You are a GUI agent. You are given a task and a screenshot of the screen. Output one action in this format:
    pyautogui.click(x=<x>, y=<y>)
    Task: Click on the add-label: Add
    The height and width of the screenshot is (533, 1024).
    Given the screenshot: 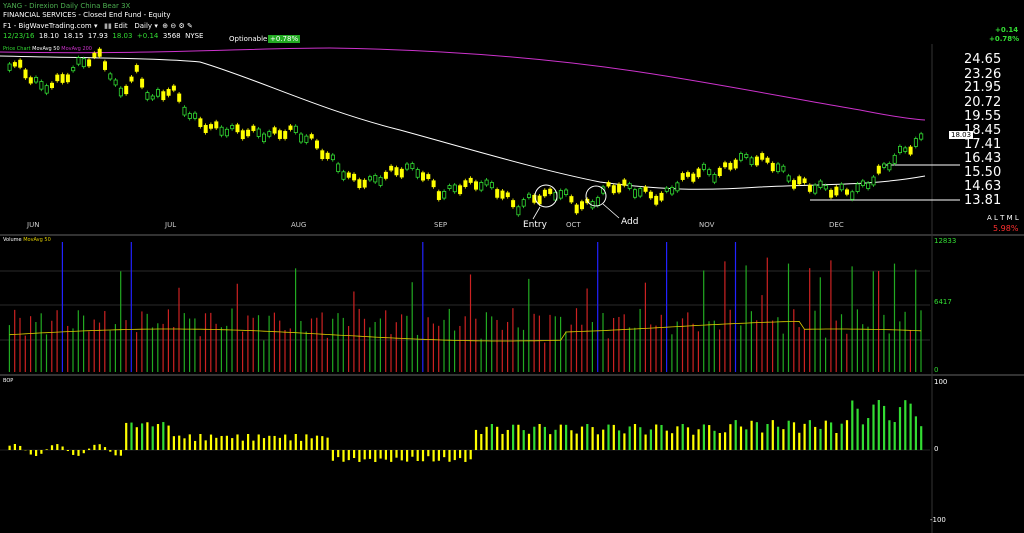 What is the action you would take?
    pyautogui.click(x=630, y=222)
    